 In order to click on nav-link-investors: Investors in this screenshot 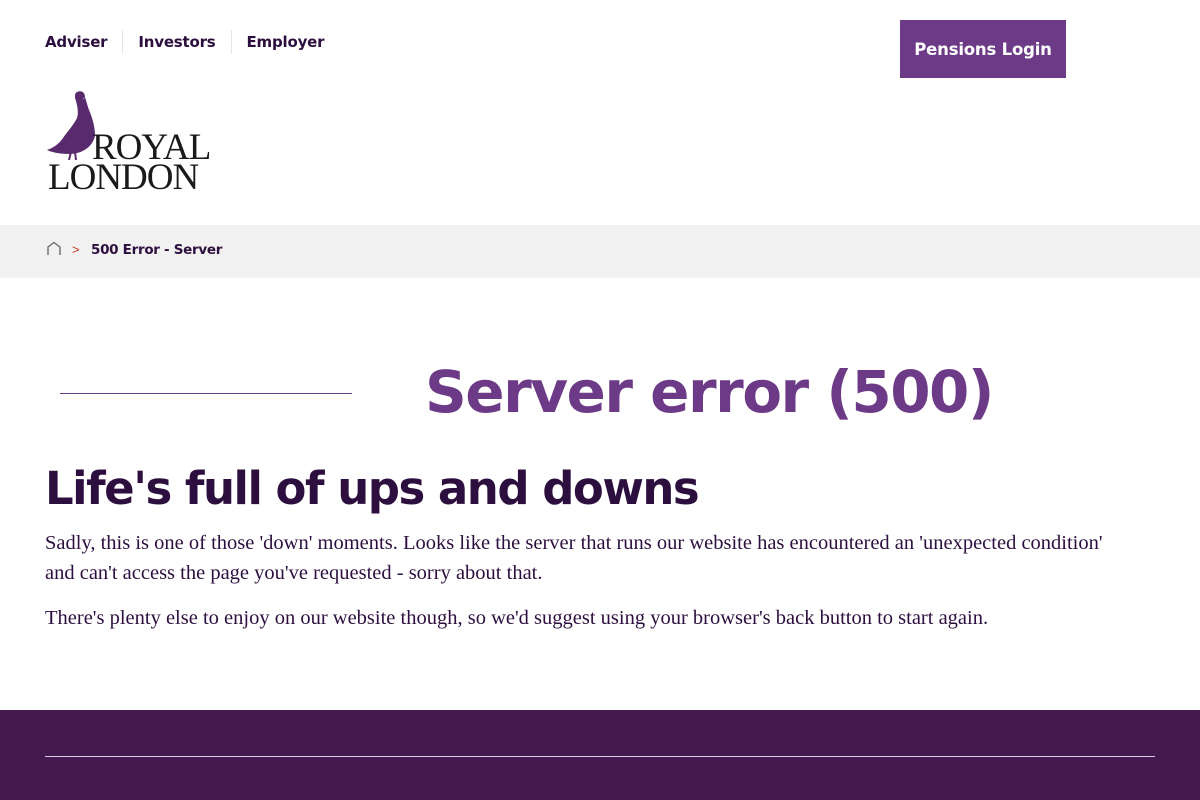, I will do `click(176, 42)`.